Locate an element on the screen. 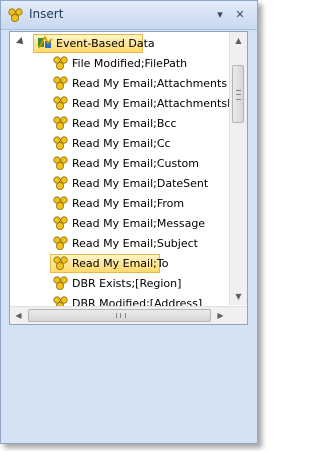 Image resolution: width=320 pixels, height=451 pixels. tree-item: Read My Email;Attachments is located at coordinates (140, 83).